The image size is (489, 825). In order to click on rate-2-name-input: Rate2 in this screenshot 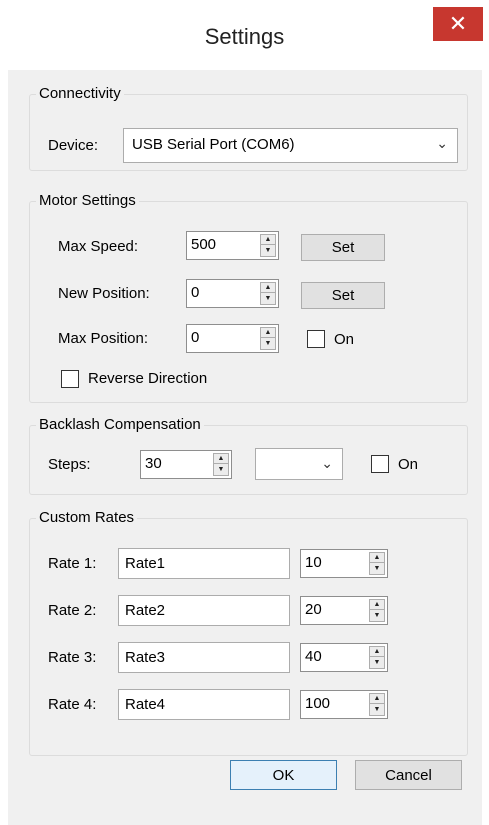, I will do `click(204, 610)`.